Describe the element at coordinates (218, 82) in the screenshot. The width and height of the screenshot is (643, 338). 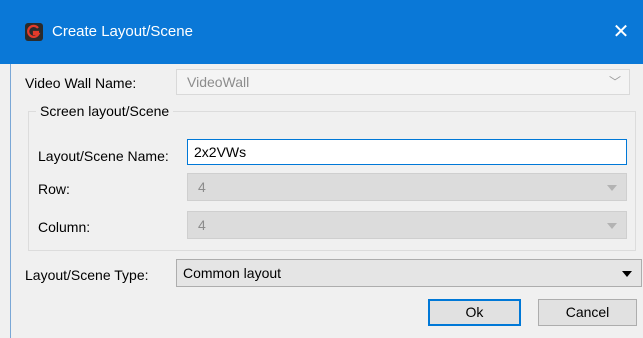
I see `video-wall-name-value: VideoWall` at that location.